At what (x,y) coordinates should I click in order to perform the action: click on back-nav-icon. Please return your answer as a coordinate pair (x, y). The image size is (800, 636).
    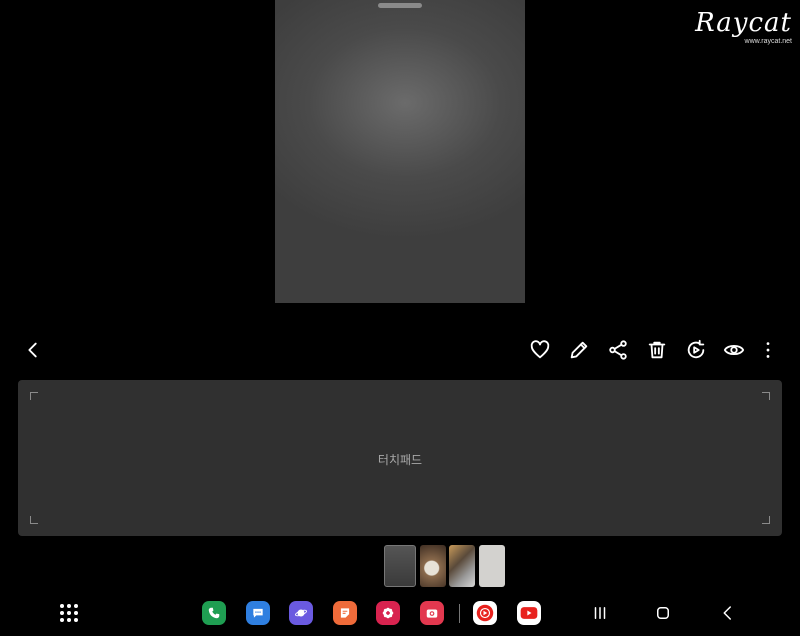
    Looking at the image, I should click on (727, 613).